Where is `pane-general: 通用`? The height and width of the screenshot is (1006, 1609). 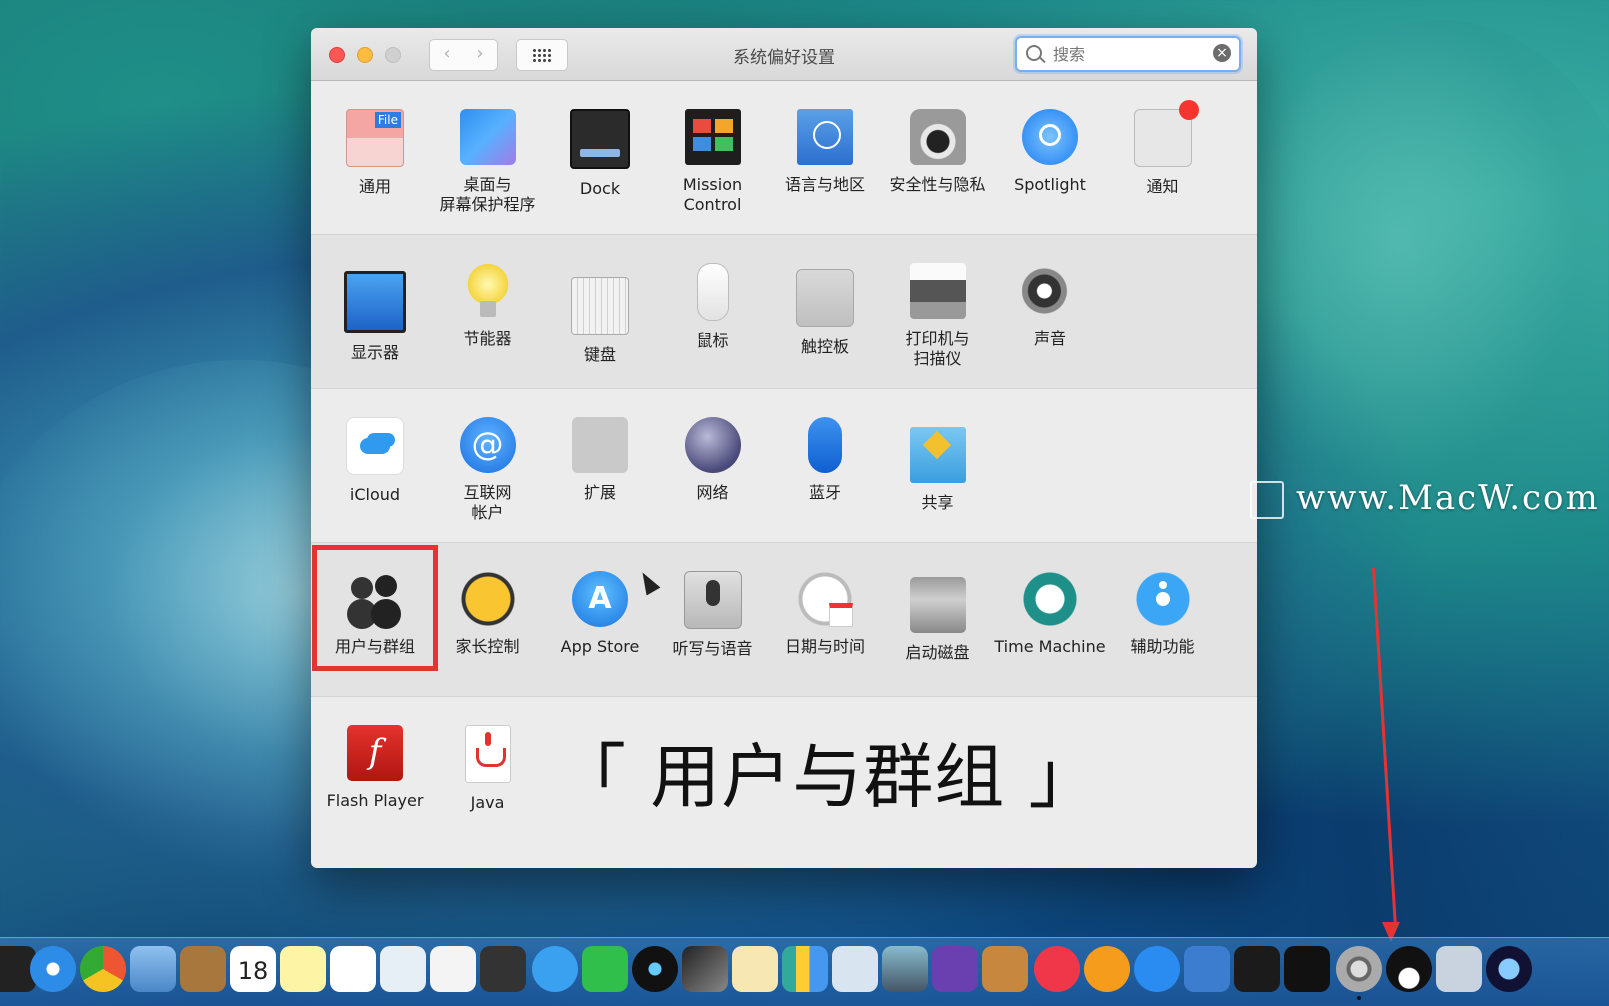 pane-general: 通用 is located at coordinates (375, 153).